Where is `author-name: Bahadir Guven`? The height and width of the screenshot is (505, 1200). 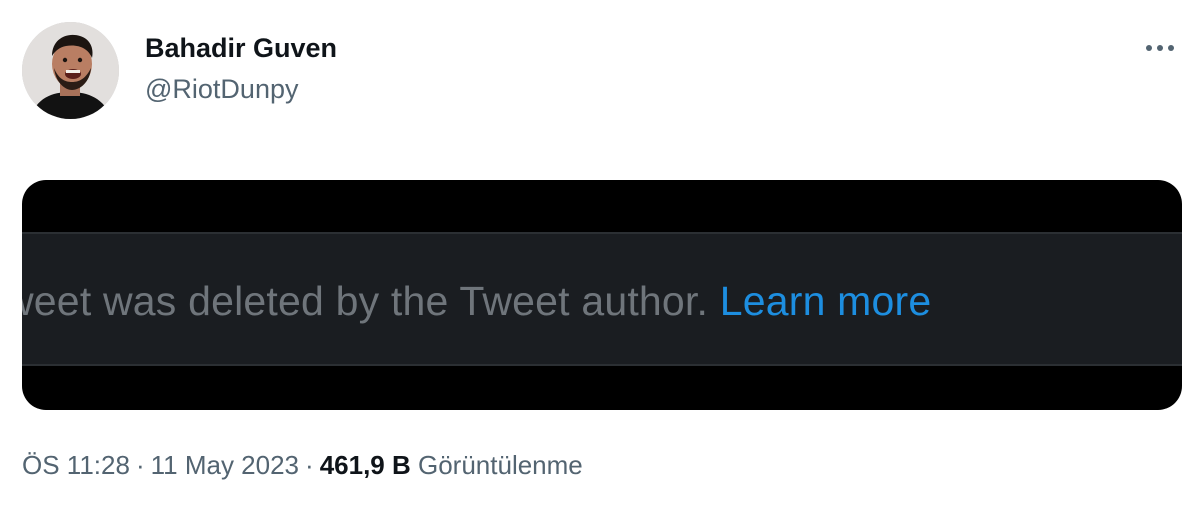 author-name: Bahadir Guven is located at coordinates (241, 48).